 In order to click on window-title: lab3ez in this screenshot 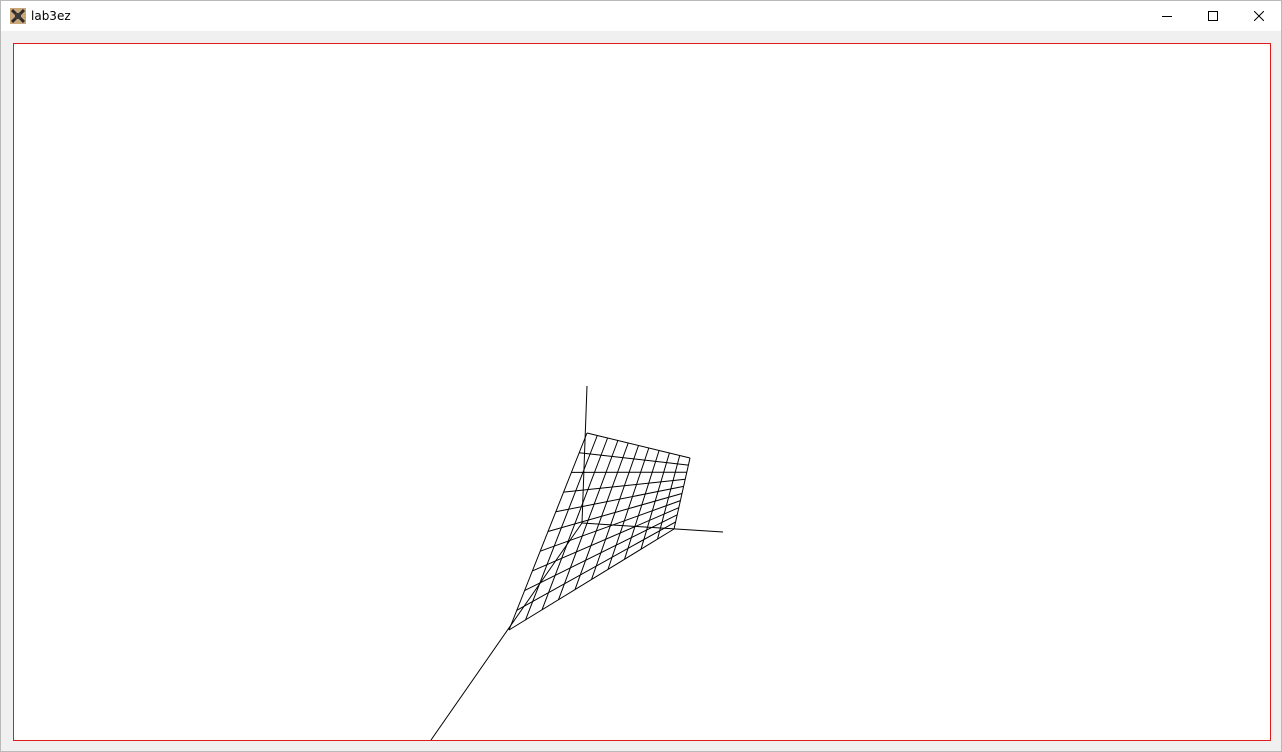, I will do `click(51, 16)`.